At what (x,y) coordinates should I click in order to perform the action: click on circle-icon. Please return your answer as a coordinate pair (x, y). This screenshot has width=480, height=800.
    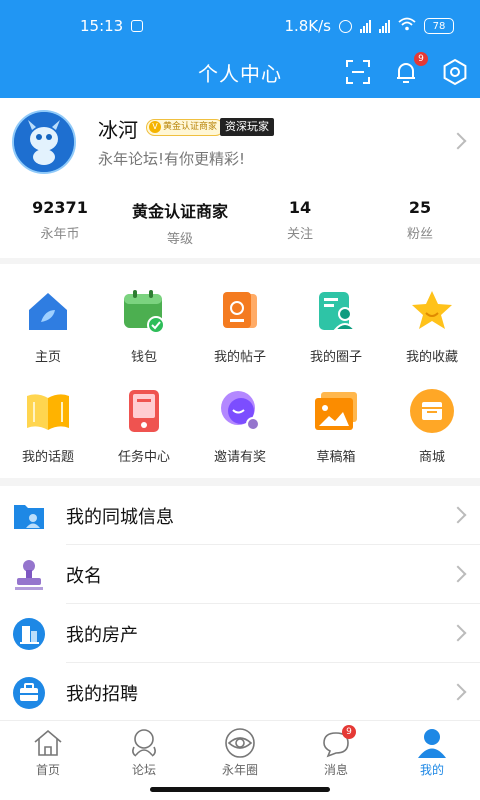
    Looking at the image, I should click on (336, 311).